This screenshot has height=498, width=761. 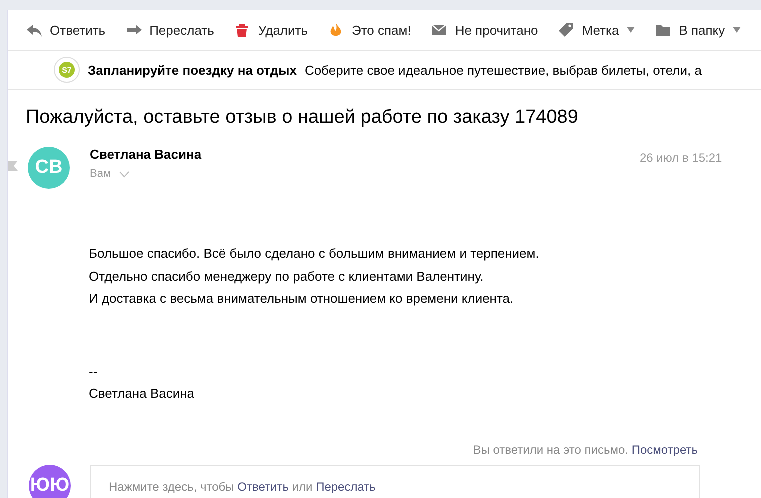 What do you see at coordinates (49, 168) in the screenshot?
I see `avatar: СВ` at bounding box center [49, 168].